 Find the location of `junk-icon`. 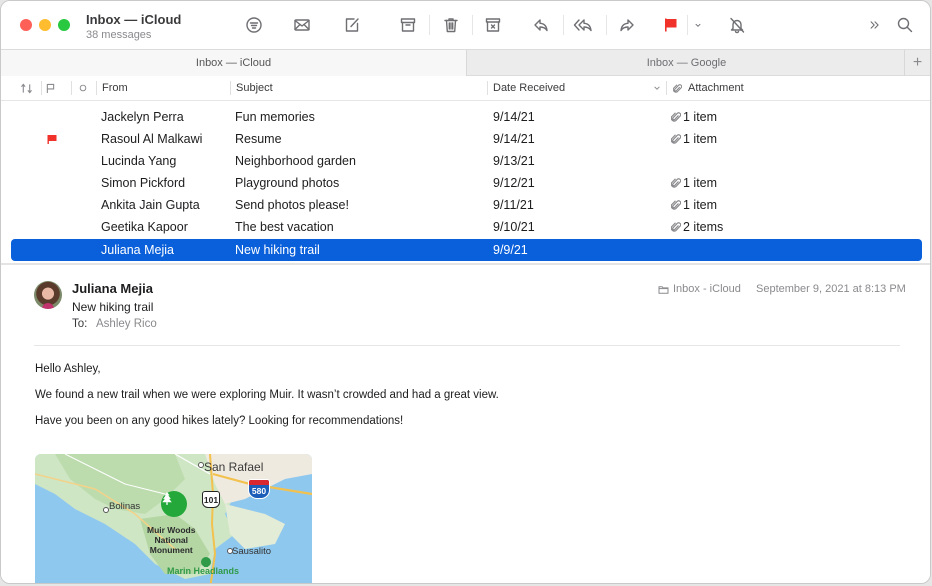

junk-icon is located at coordinates (493, 25).